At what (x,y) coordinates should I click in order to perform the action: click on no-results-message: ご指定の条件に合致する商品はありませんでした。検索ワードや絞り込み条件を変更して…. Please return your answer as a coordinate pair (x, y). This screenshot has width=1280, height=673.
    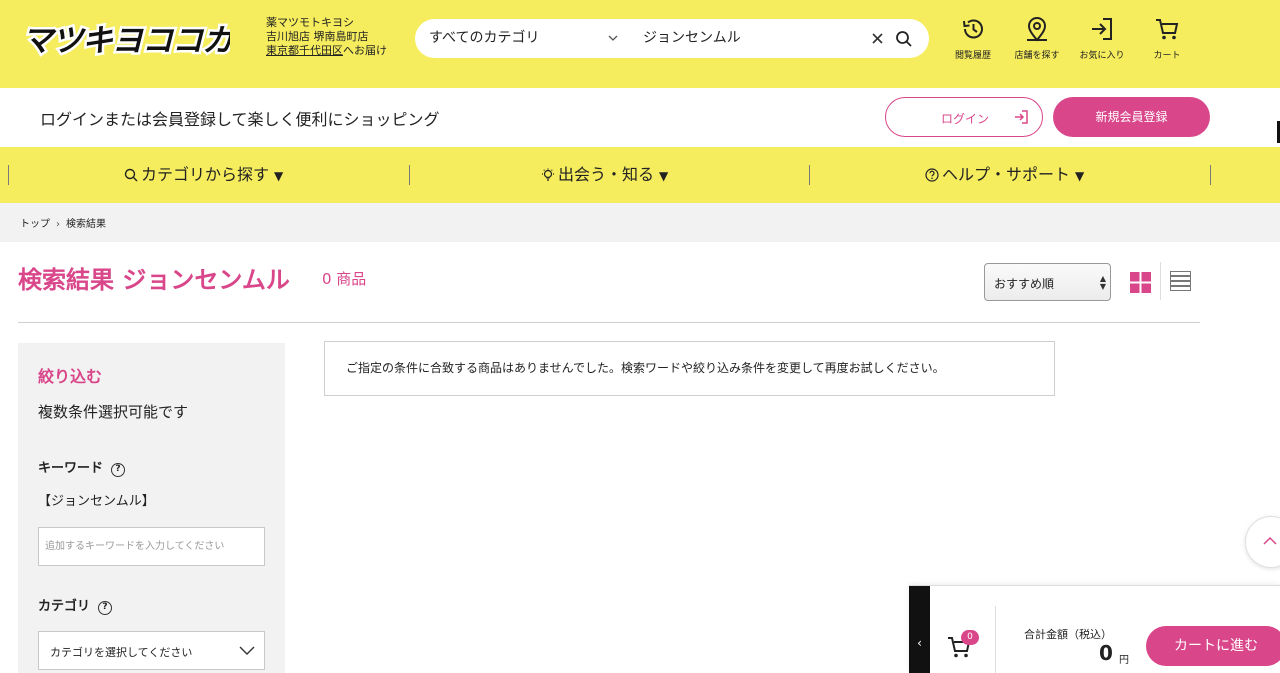
    Looking at the image, I should click on (689, 368).